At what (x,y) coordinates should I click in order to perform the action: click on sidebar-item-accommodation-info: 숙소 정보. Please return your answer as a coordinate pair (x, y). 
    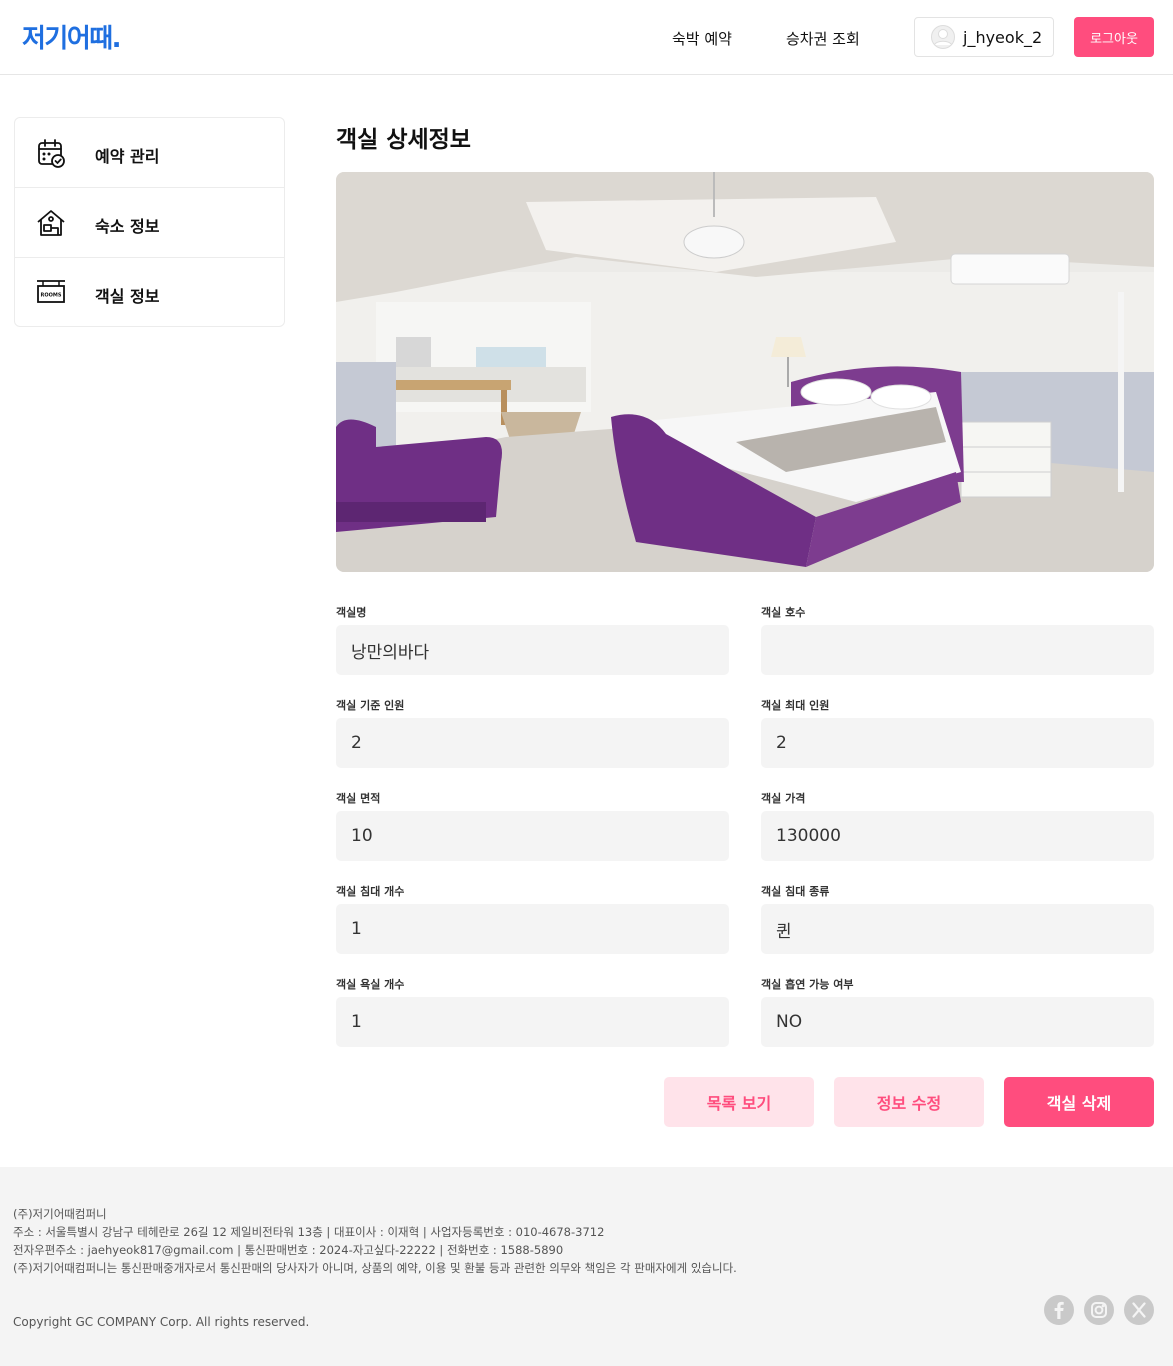
    Looking at the image, I should click on (149, 223).